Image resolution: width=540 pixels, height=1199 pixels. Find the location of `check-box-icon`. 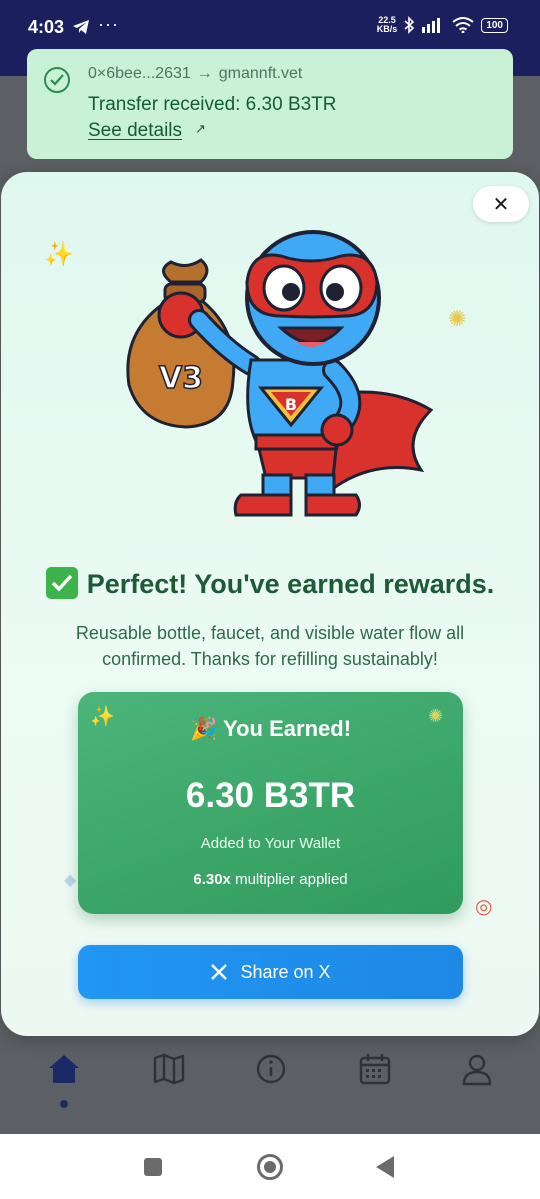

check-box-icon is located at coordinates (61, 583).